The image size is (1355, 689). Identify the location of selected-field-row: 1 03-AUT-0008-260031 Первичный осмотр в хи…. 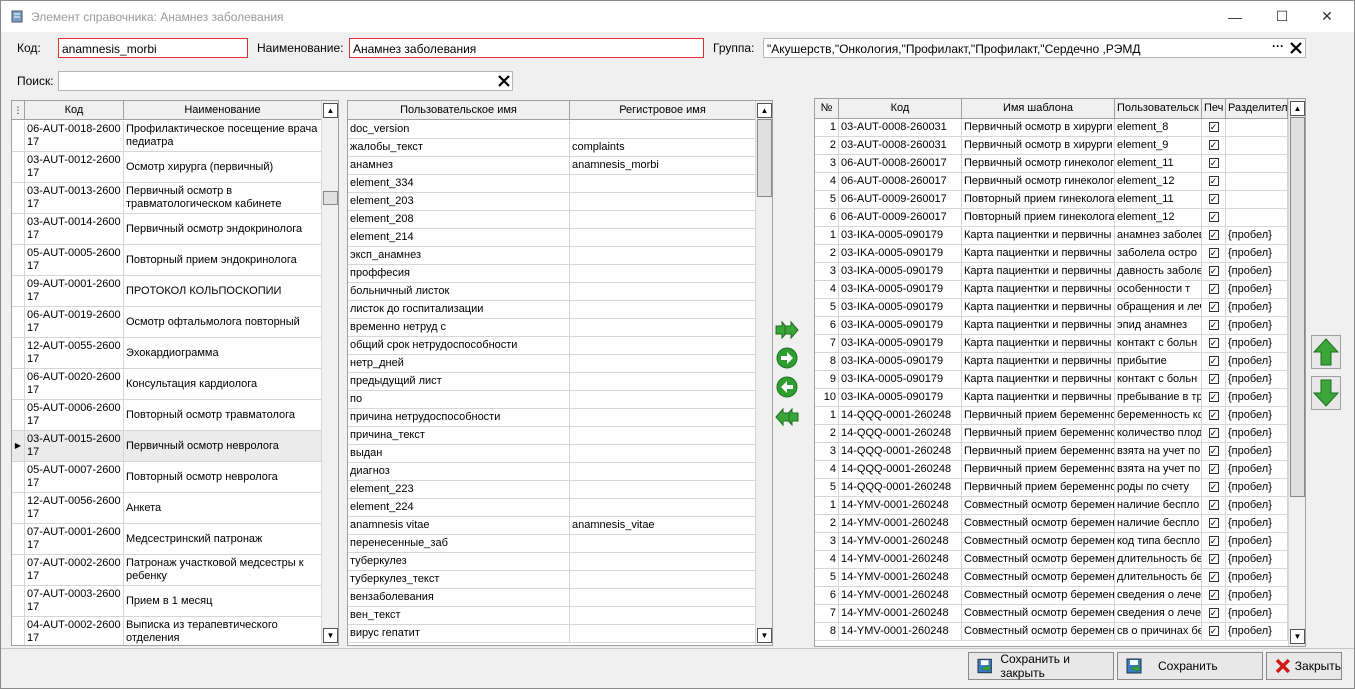
(1051, 128).